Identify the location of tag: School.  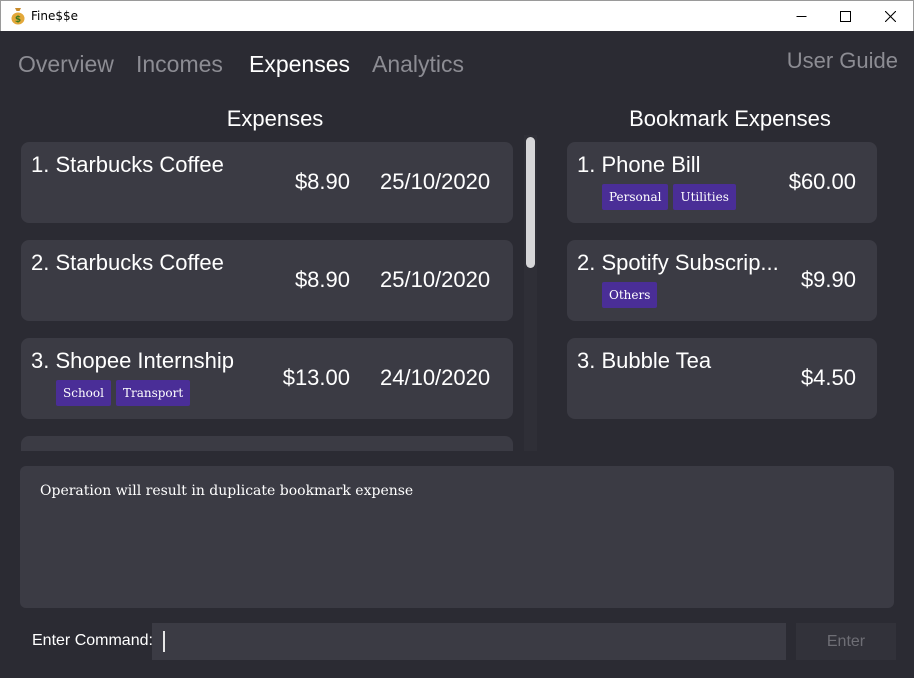
(83, 393).